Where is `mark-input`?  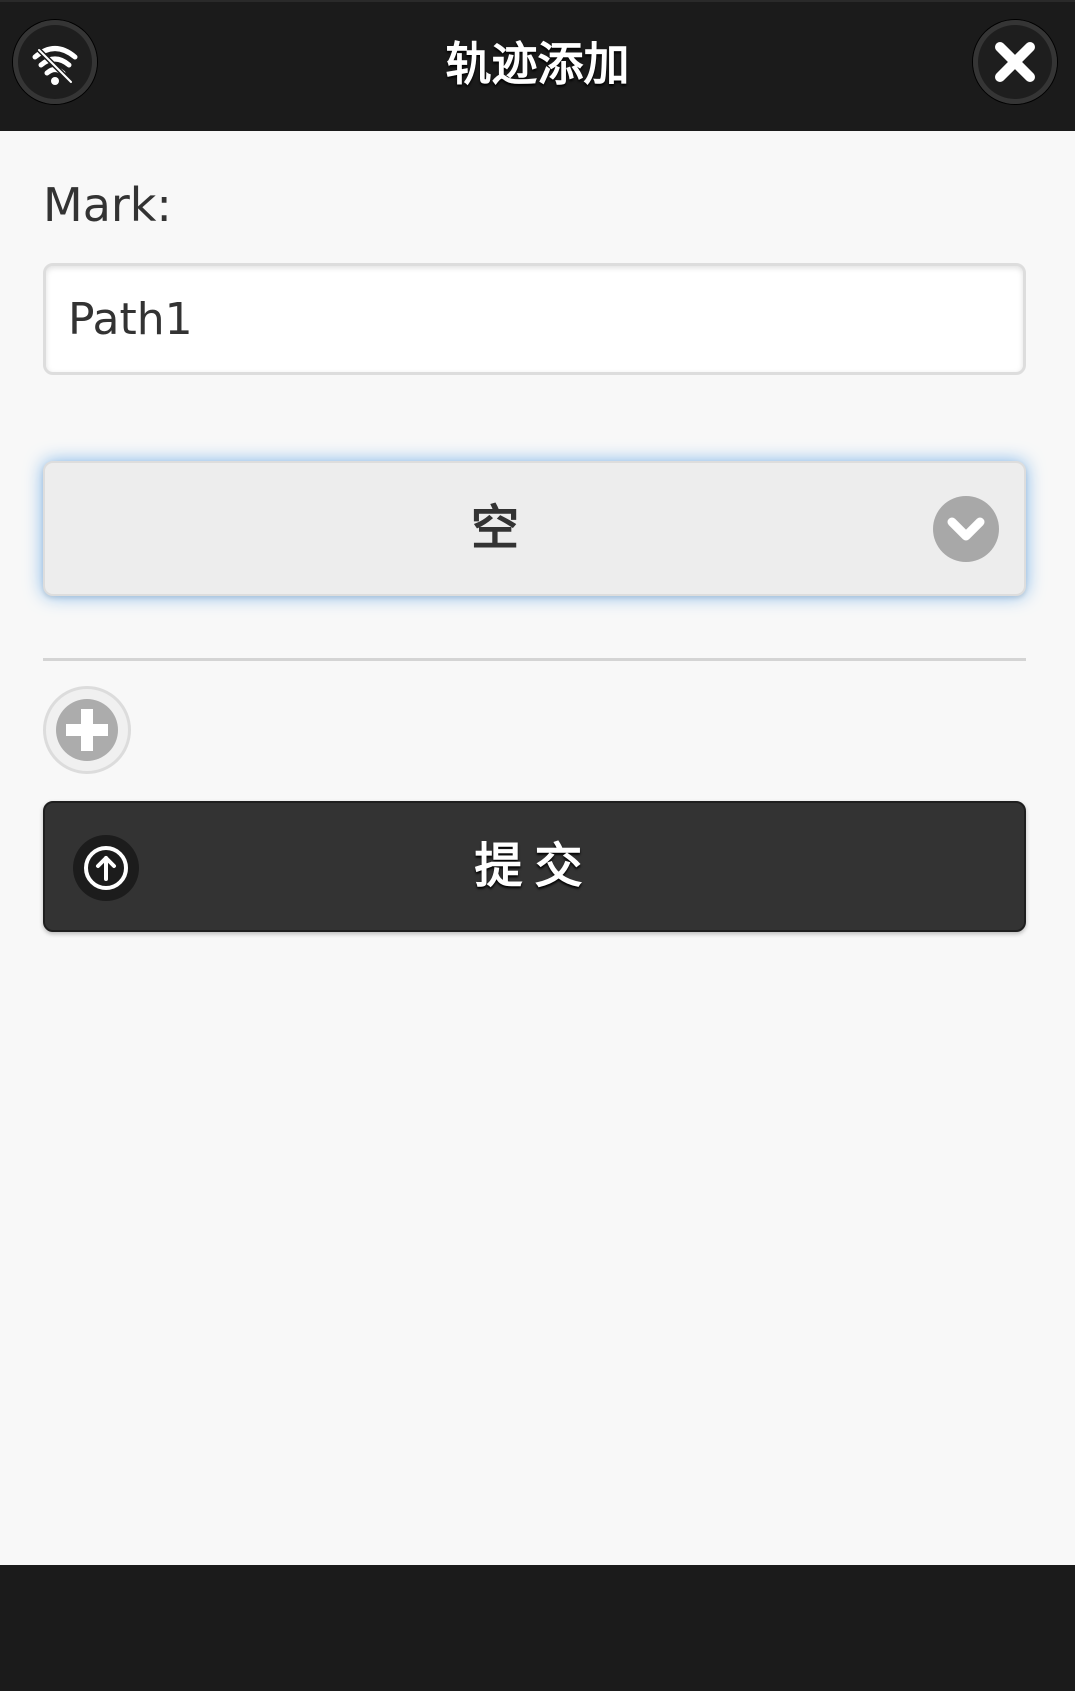
mark-input is located at coordinates (534, 319).